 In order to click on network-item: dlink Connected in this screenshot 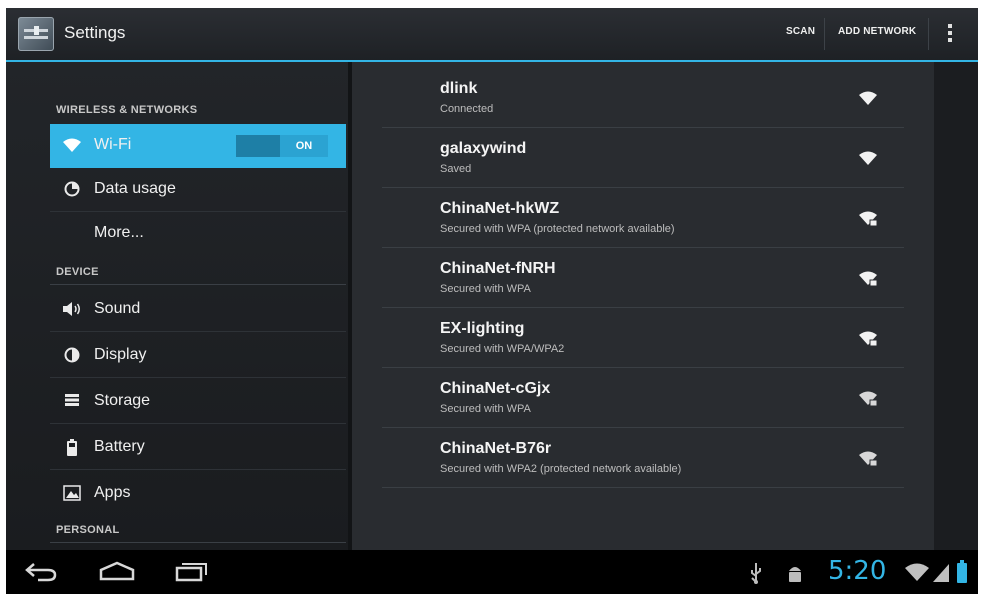, I will do `click(643, 98)`.